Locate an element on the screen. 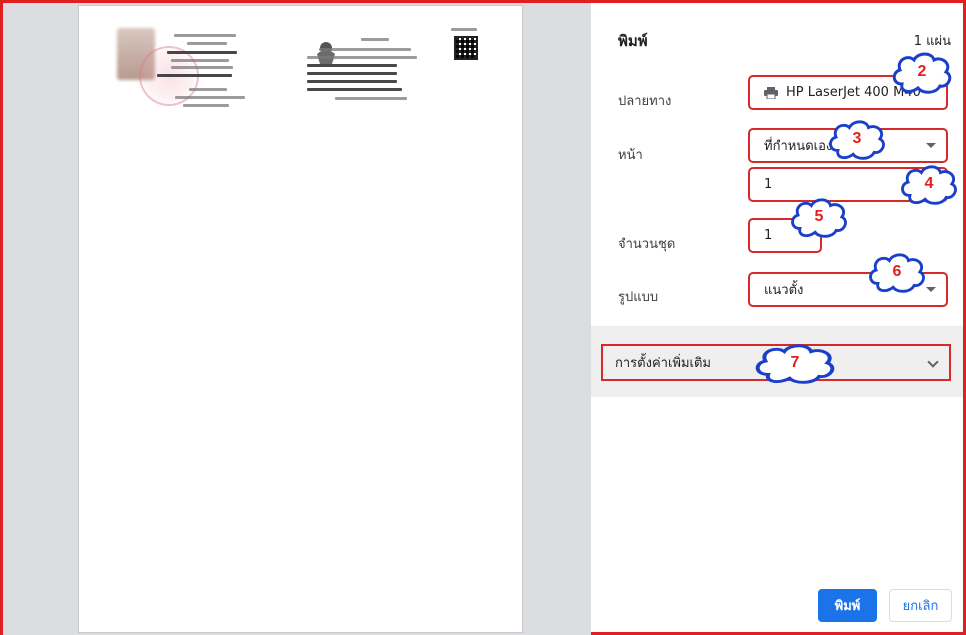 This screenshot has width=966, height=635. layout-value: แนวตั้ง is located at coordinates (784, 290).